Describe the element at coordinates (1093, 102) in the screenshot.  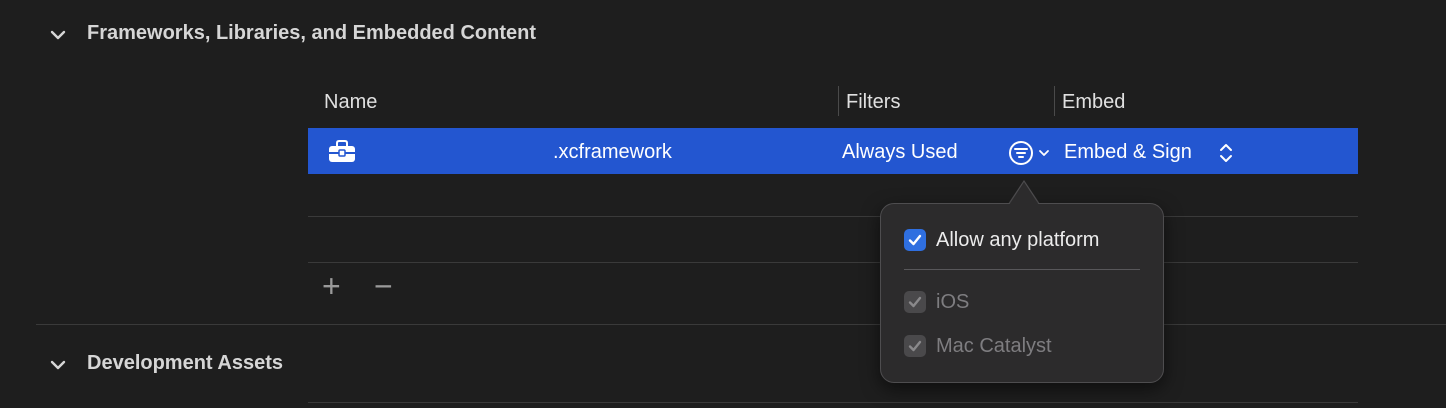
I see `column-header-embed: Embed` at that location.